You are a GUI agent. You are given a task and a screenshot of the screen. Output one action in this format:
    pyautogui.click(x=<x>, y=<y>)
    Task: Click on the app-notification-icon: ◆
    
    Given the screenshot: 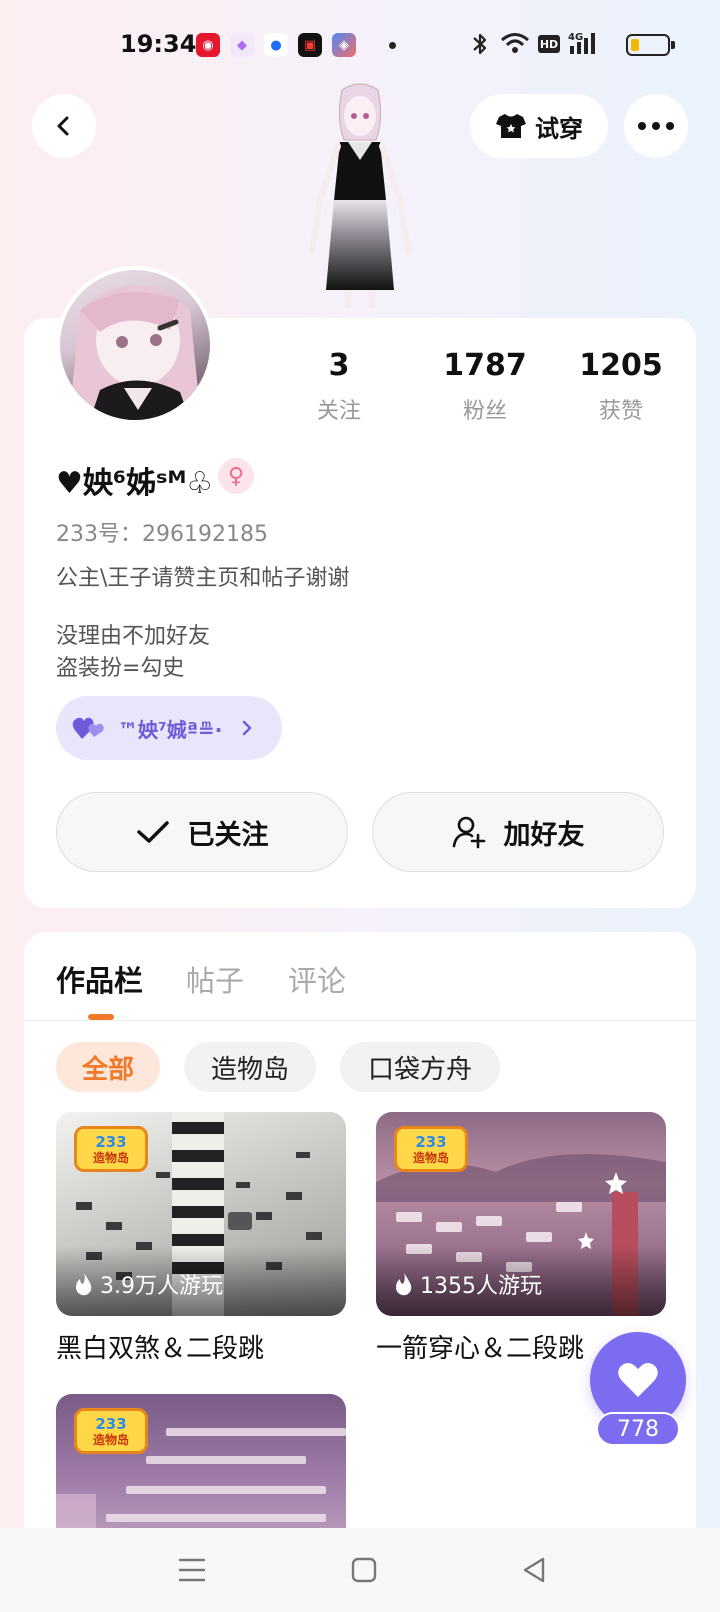 What is the action you would take?
    pyautogui.click(x=242, y=45)
    